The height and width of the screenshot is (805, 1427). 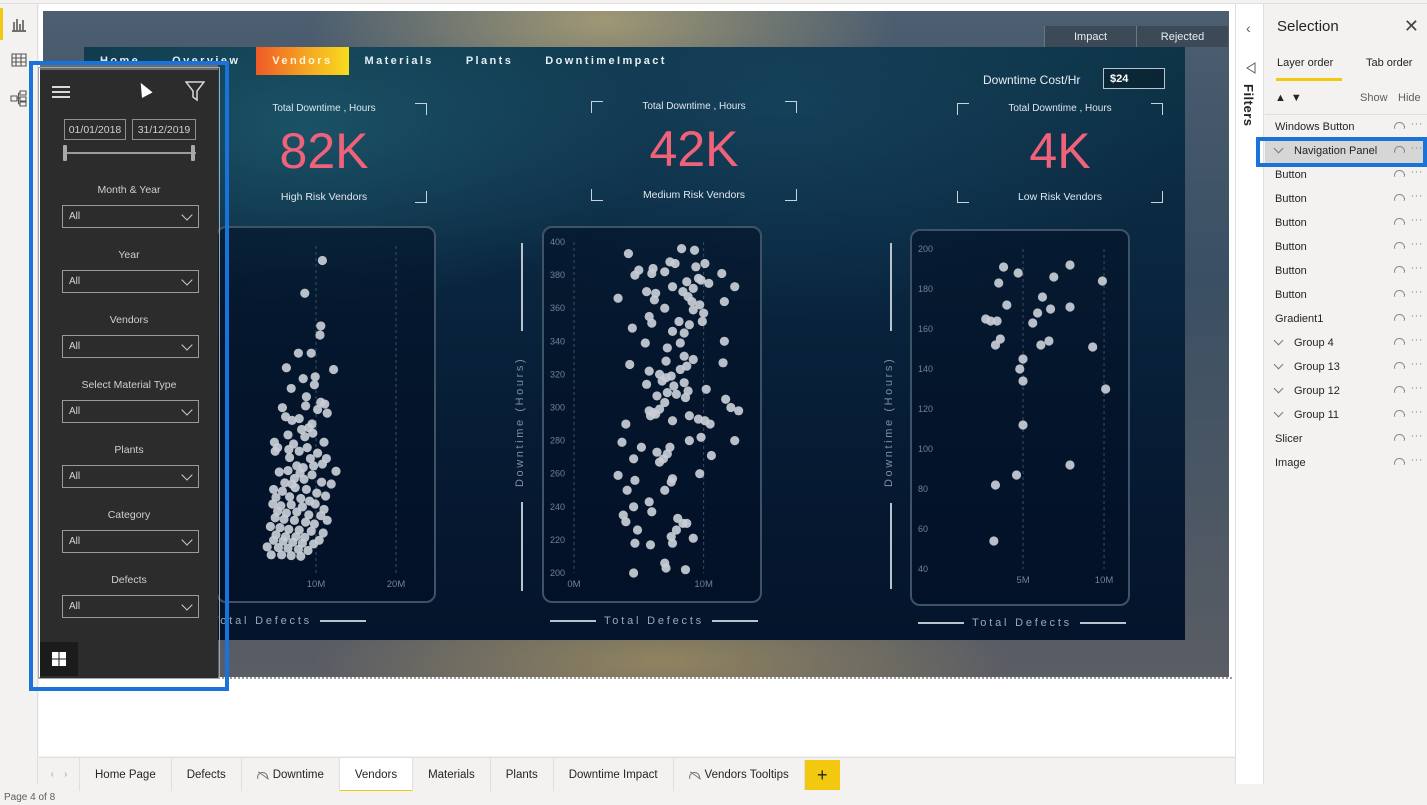 I want to click on layer-item: Gradient1 ···, so click(x=1346, y=319).